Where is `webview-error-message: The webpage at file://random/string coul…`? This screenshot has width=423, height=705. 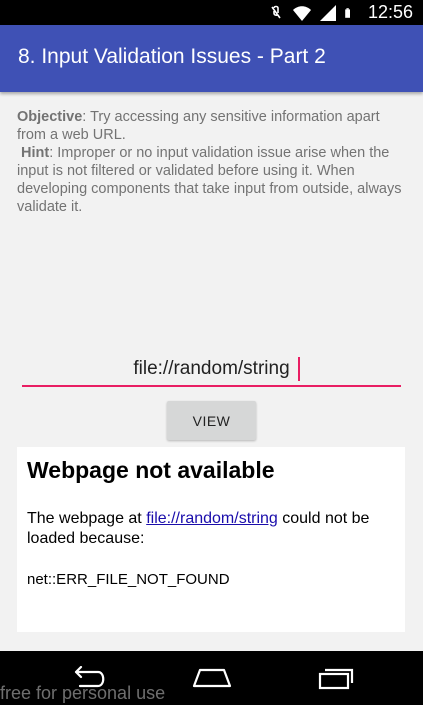 webview-error-message: The webpage at file://random/string coul… is located at coordinates (212, 529).